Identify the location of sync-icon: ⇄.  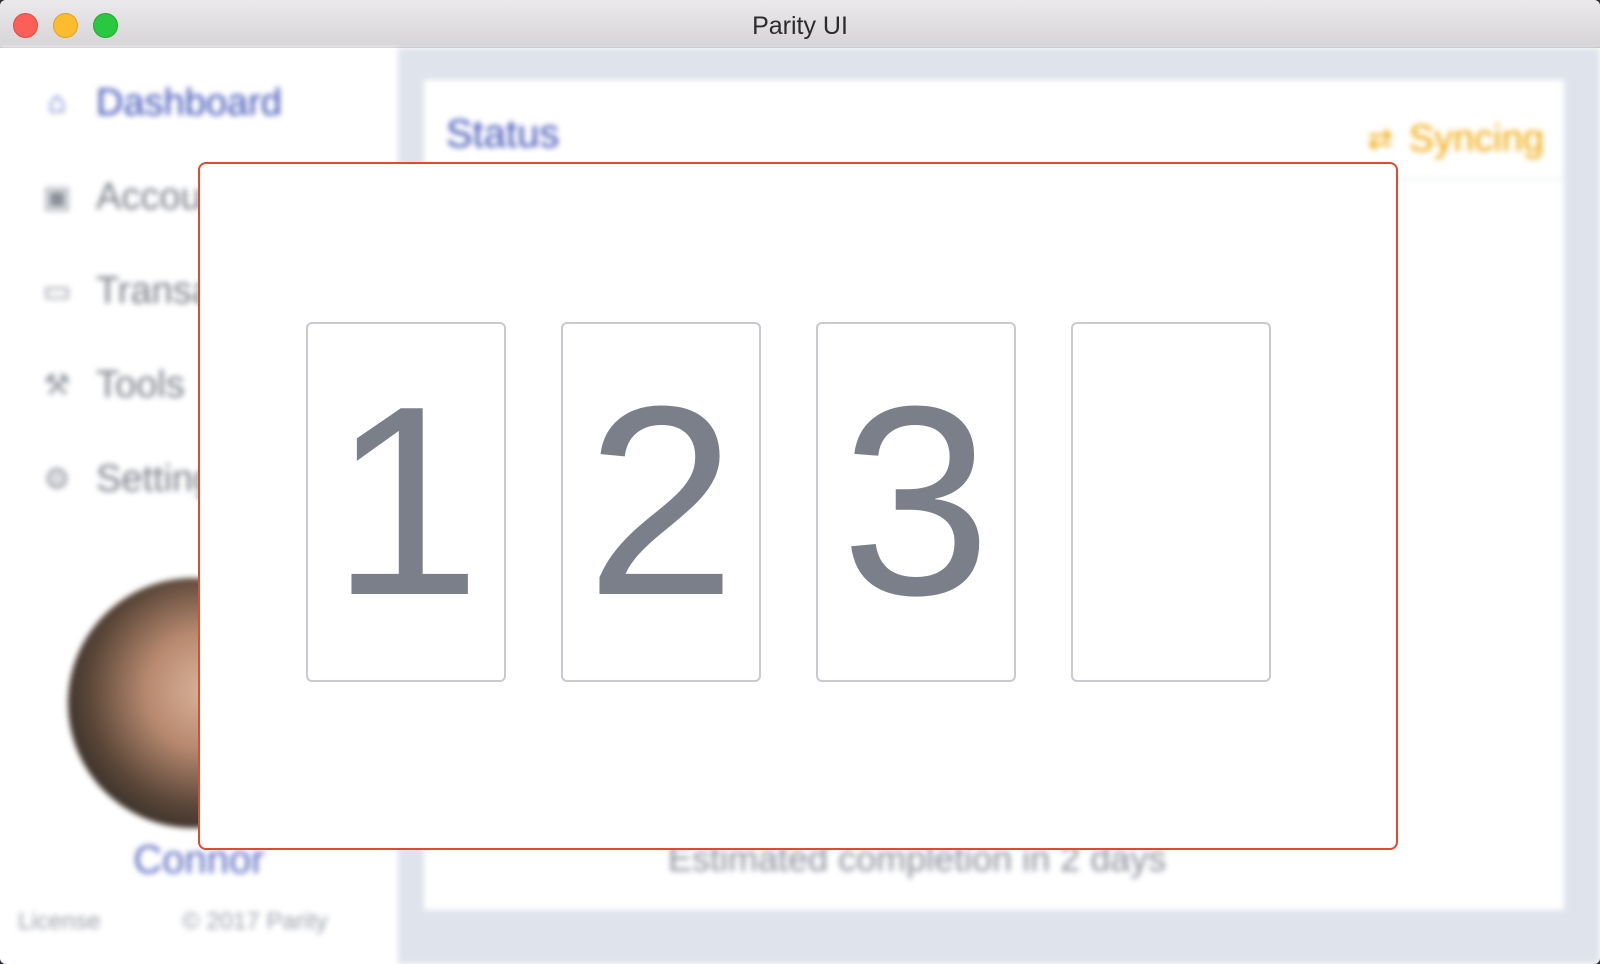
(1380, 139).